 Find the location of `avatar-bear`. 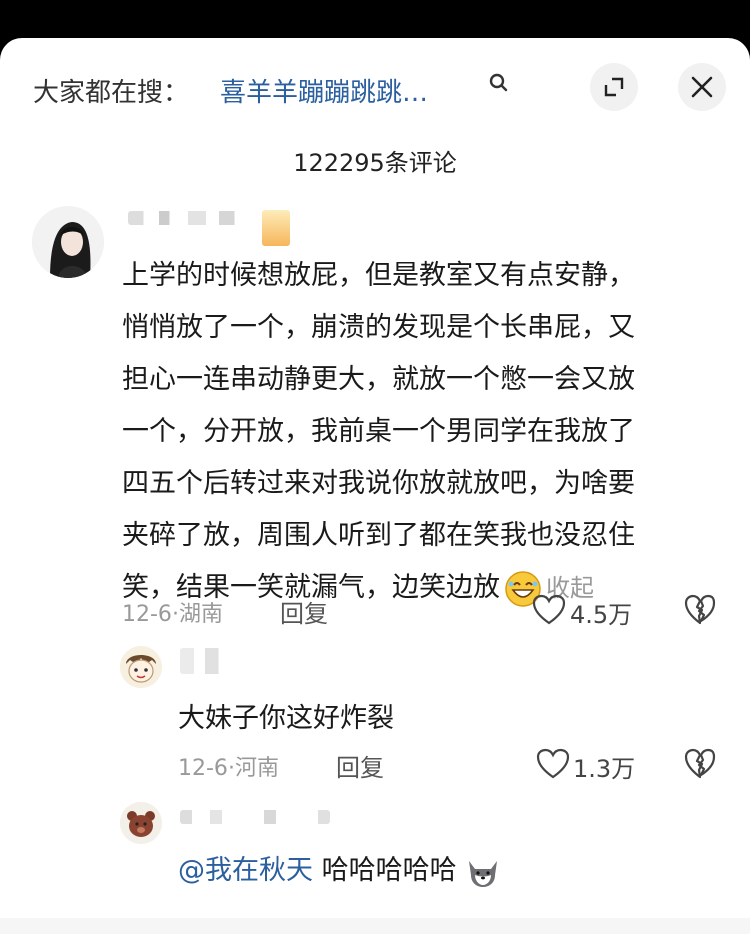

avatar-bear is located at coordinates (141, 823).